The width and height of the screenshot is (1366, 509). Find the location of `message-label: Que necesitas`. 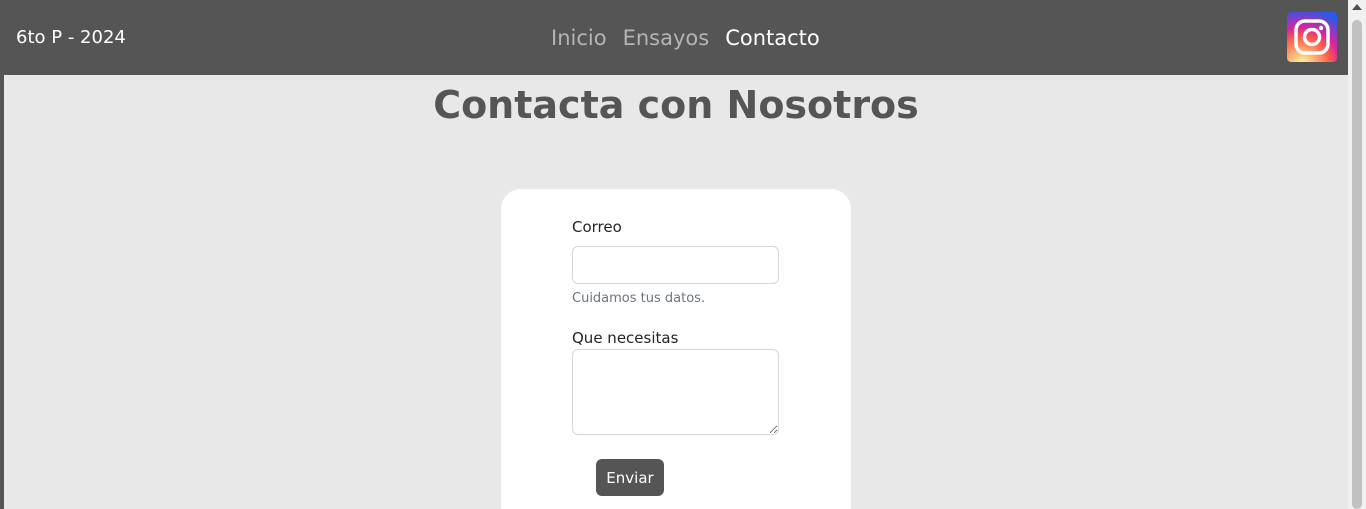

message-label: Que necesitas is located at coordinates (625, 338).